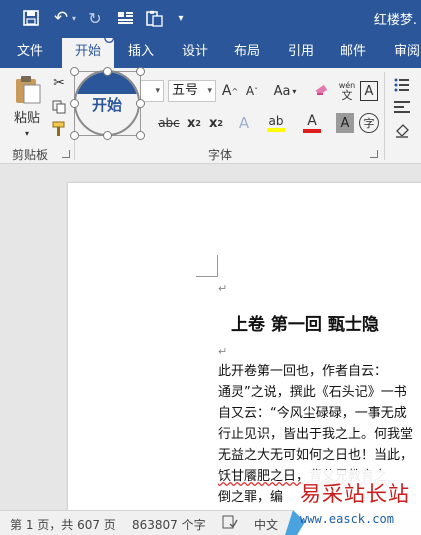 This screenshot has width=421, height=535. What do you see at coordinates (59, 83) in the screenshot?
I see `cut-icon: ✂` at bounding box center [59, 83].